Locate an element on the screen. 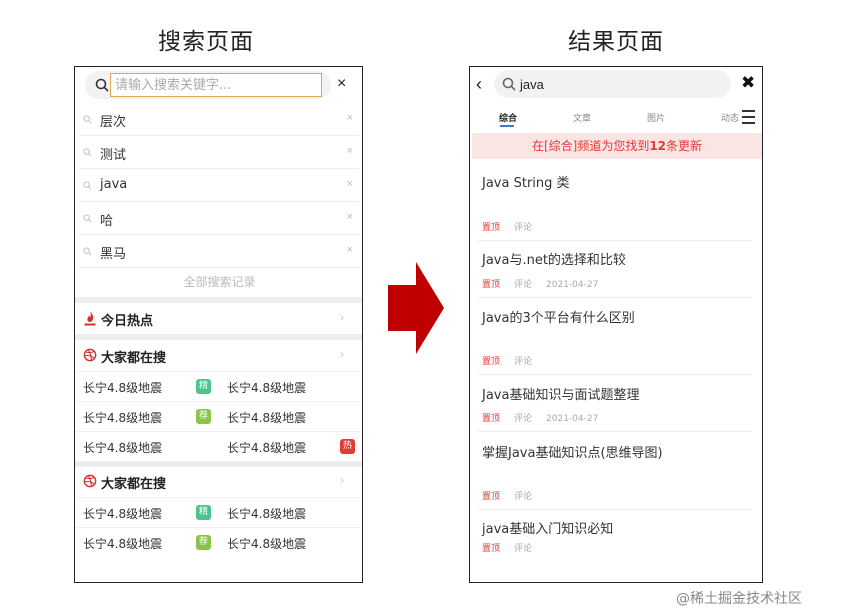  history-text: 层次 is located at coordinates (113, 122).